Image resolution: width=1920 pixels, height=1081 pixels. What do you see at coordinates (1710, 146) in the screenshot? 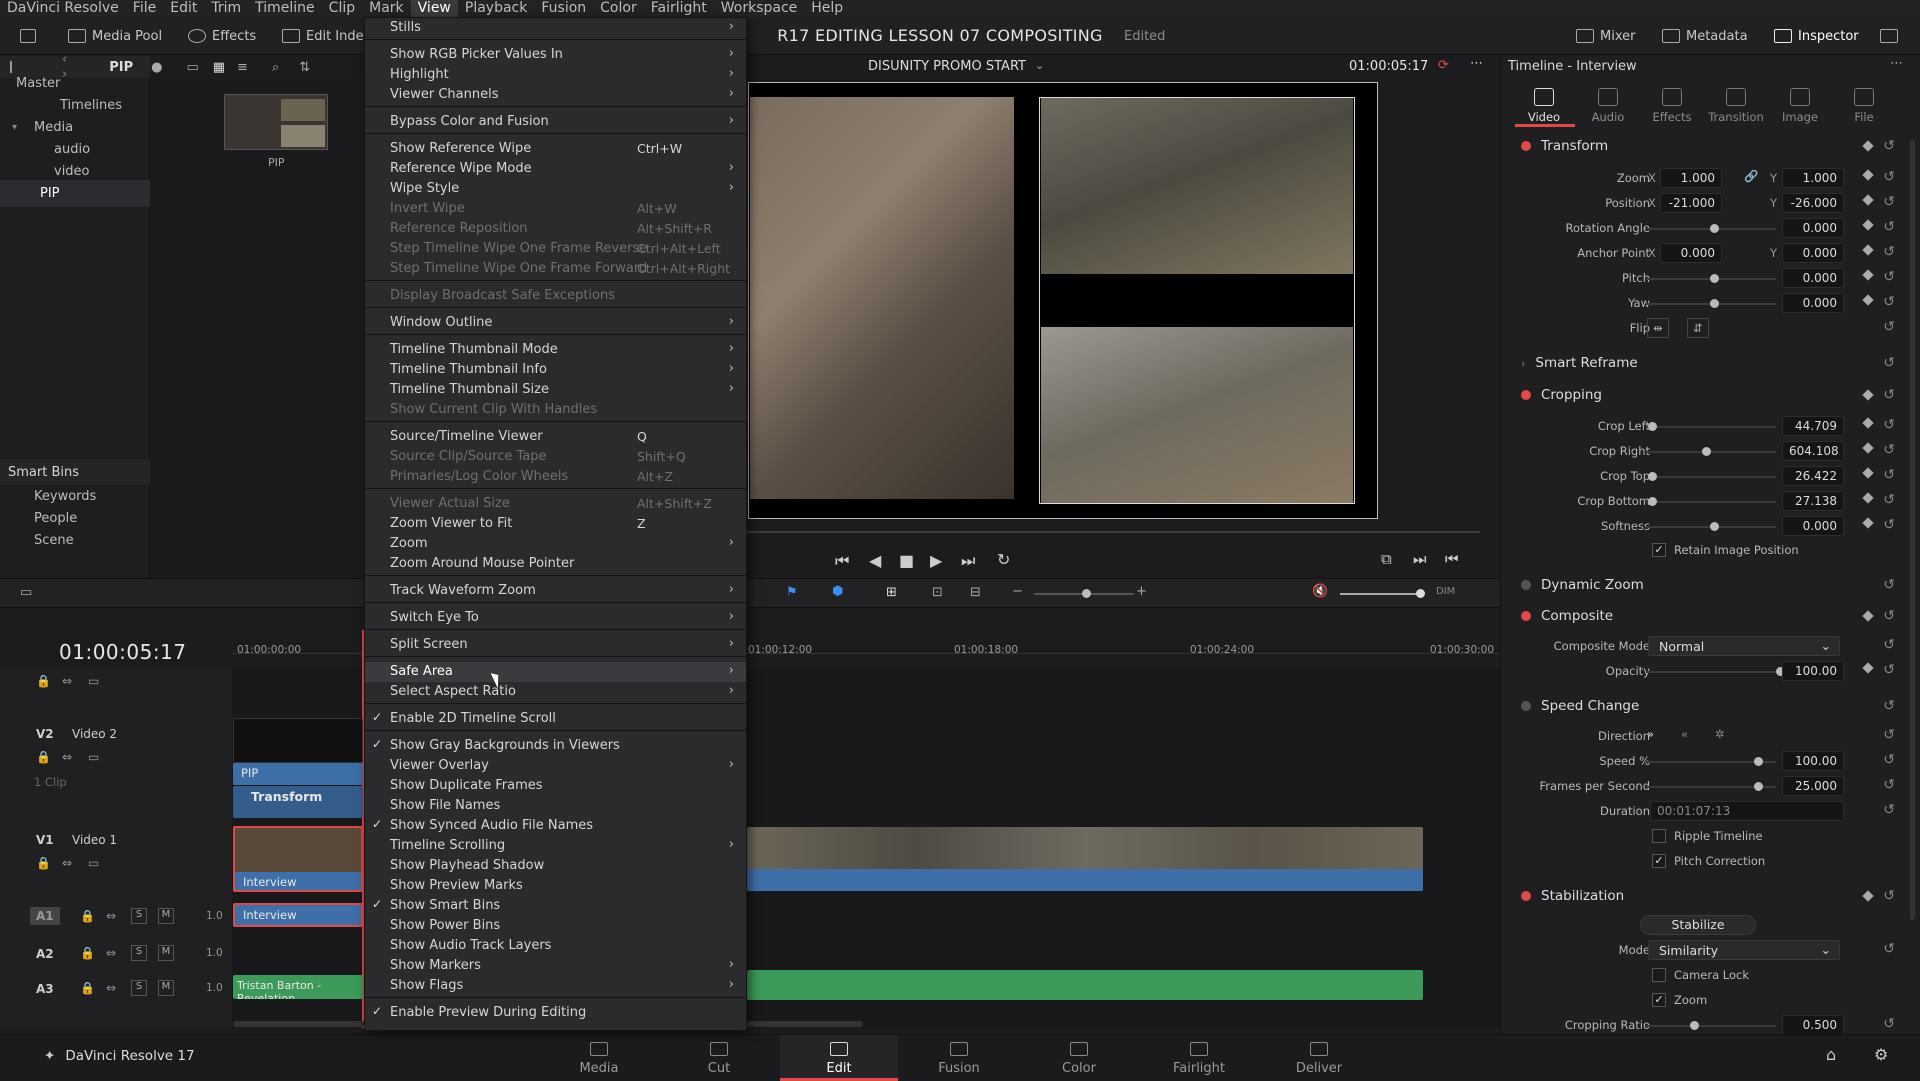
I see `section-transform: Transform ↺` at bounding box center [1710, 146].